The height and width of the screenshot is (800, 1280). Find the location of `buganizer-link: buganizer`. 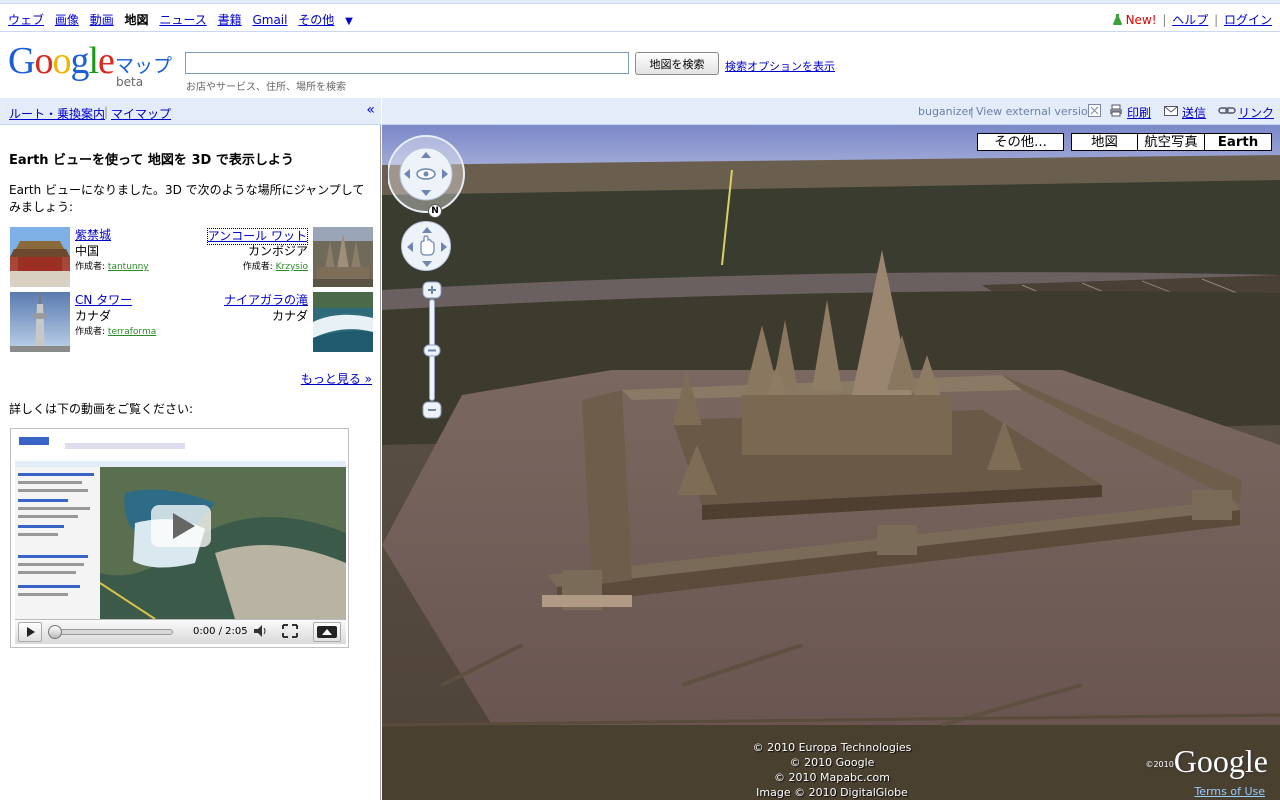

buganizer-link: buganizer is located at coordinates (945, 111).